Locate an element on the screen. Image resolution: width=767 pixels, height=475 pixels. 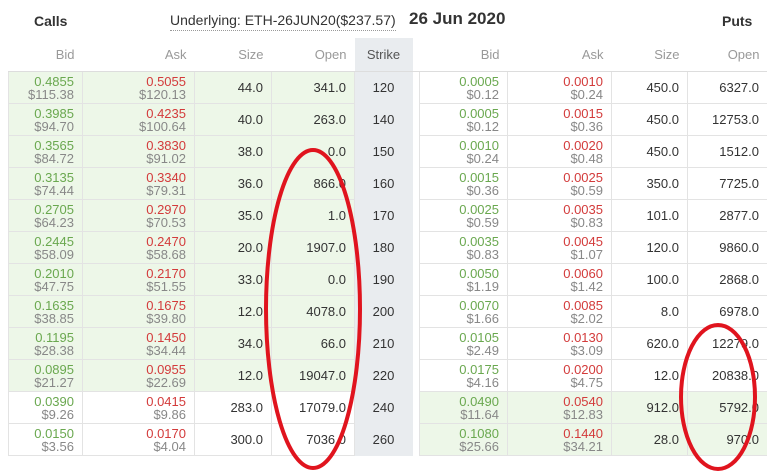
call-ask-usd: $70.53 is located at coordinates (166, 222).